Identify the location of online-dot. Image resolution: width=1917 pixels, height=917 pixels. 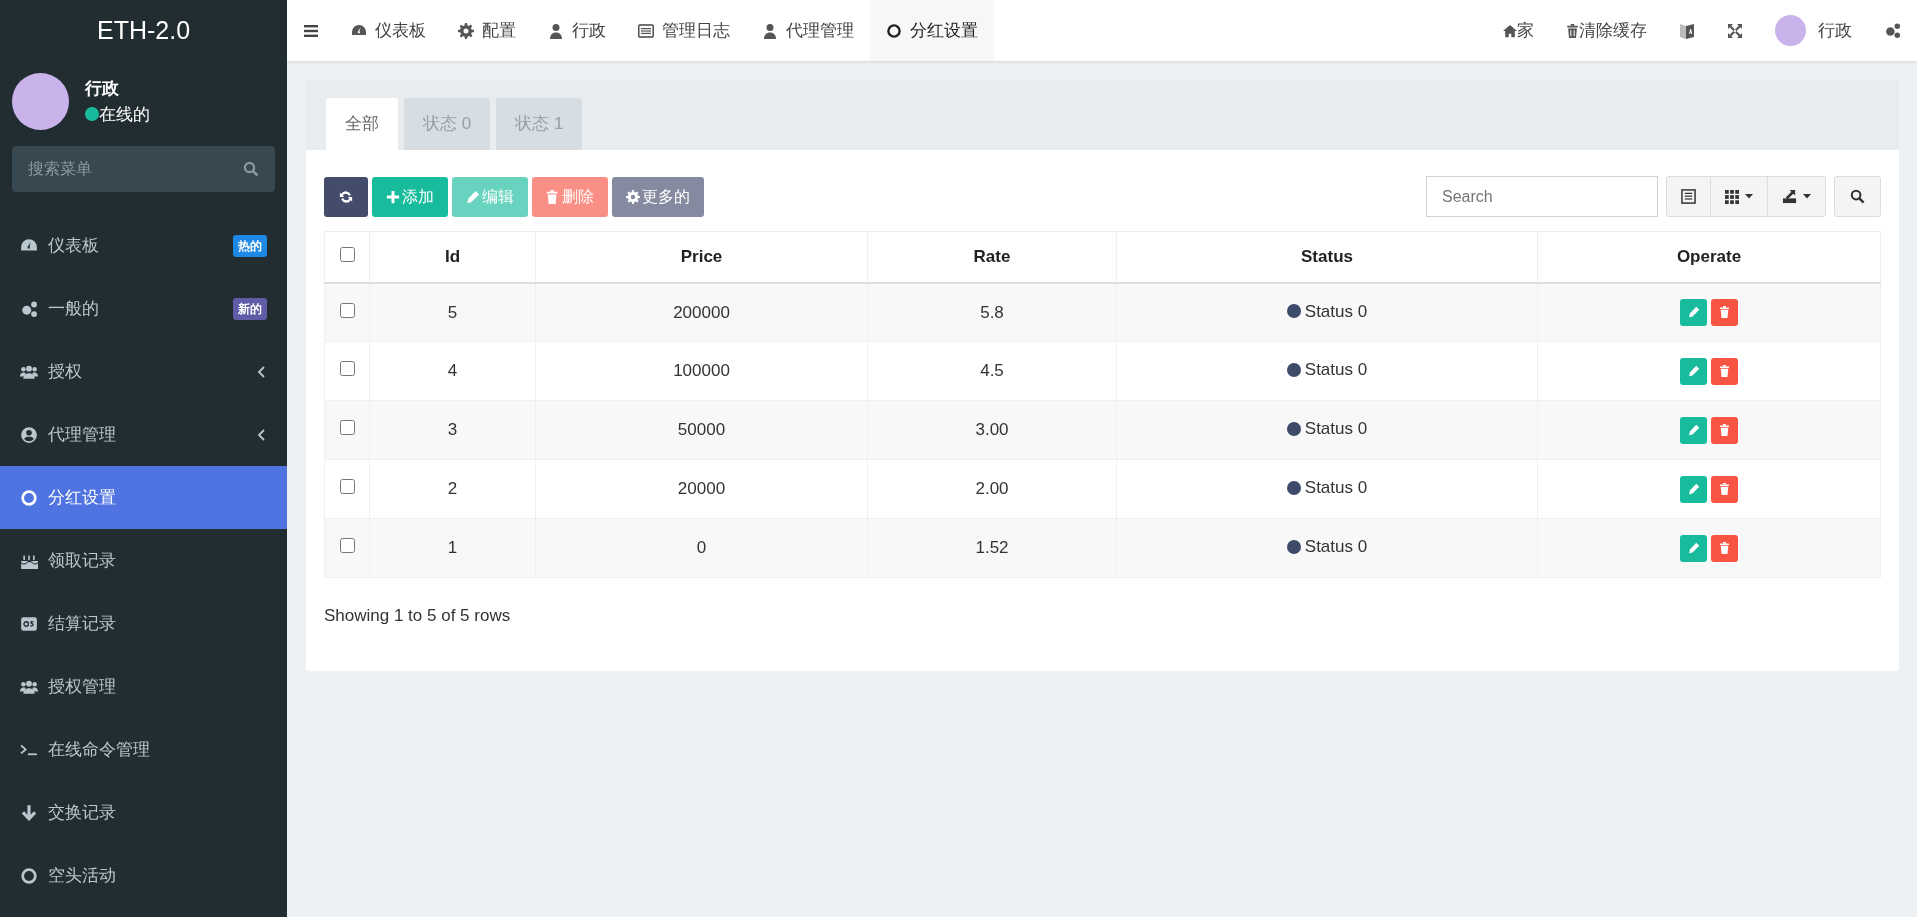
(92, 114).